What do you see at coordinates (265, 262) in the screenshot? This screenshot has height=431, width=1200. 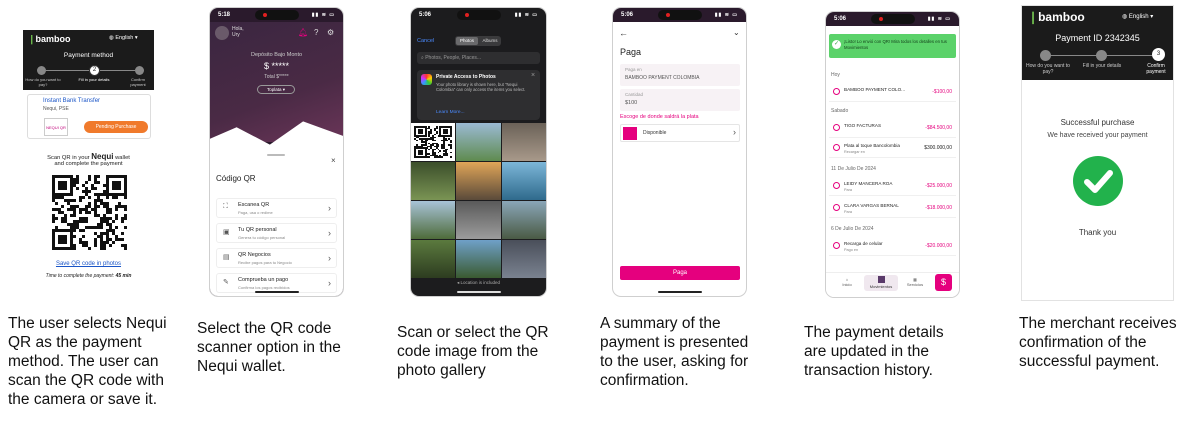 I see `option-subtitle: Recibe pagos para tu Negocio` at bounding box center [265, 262].